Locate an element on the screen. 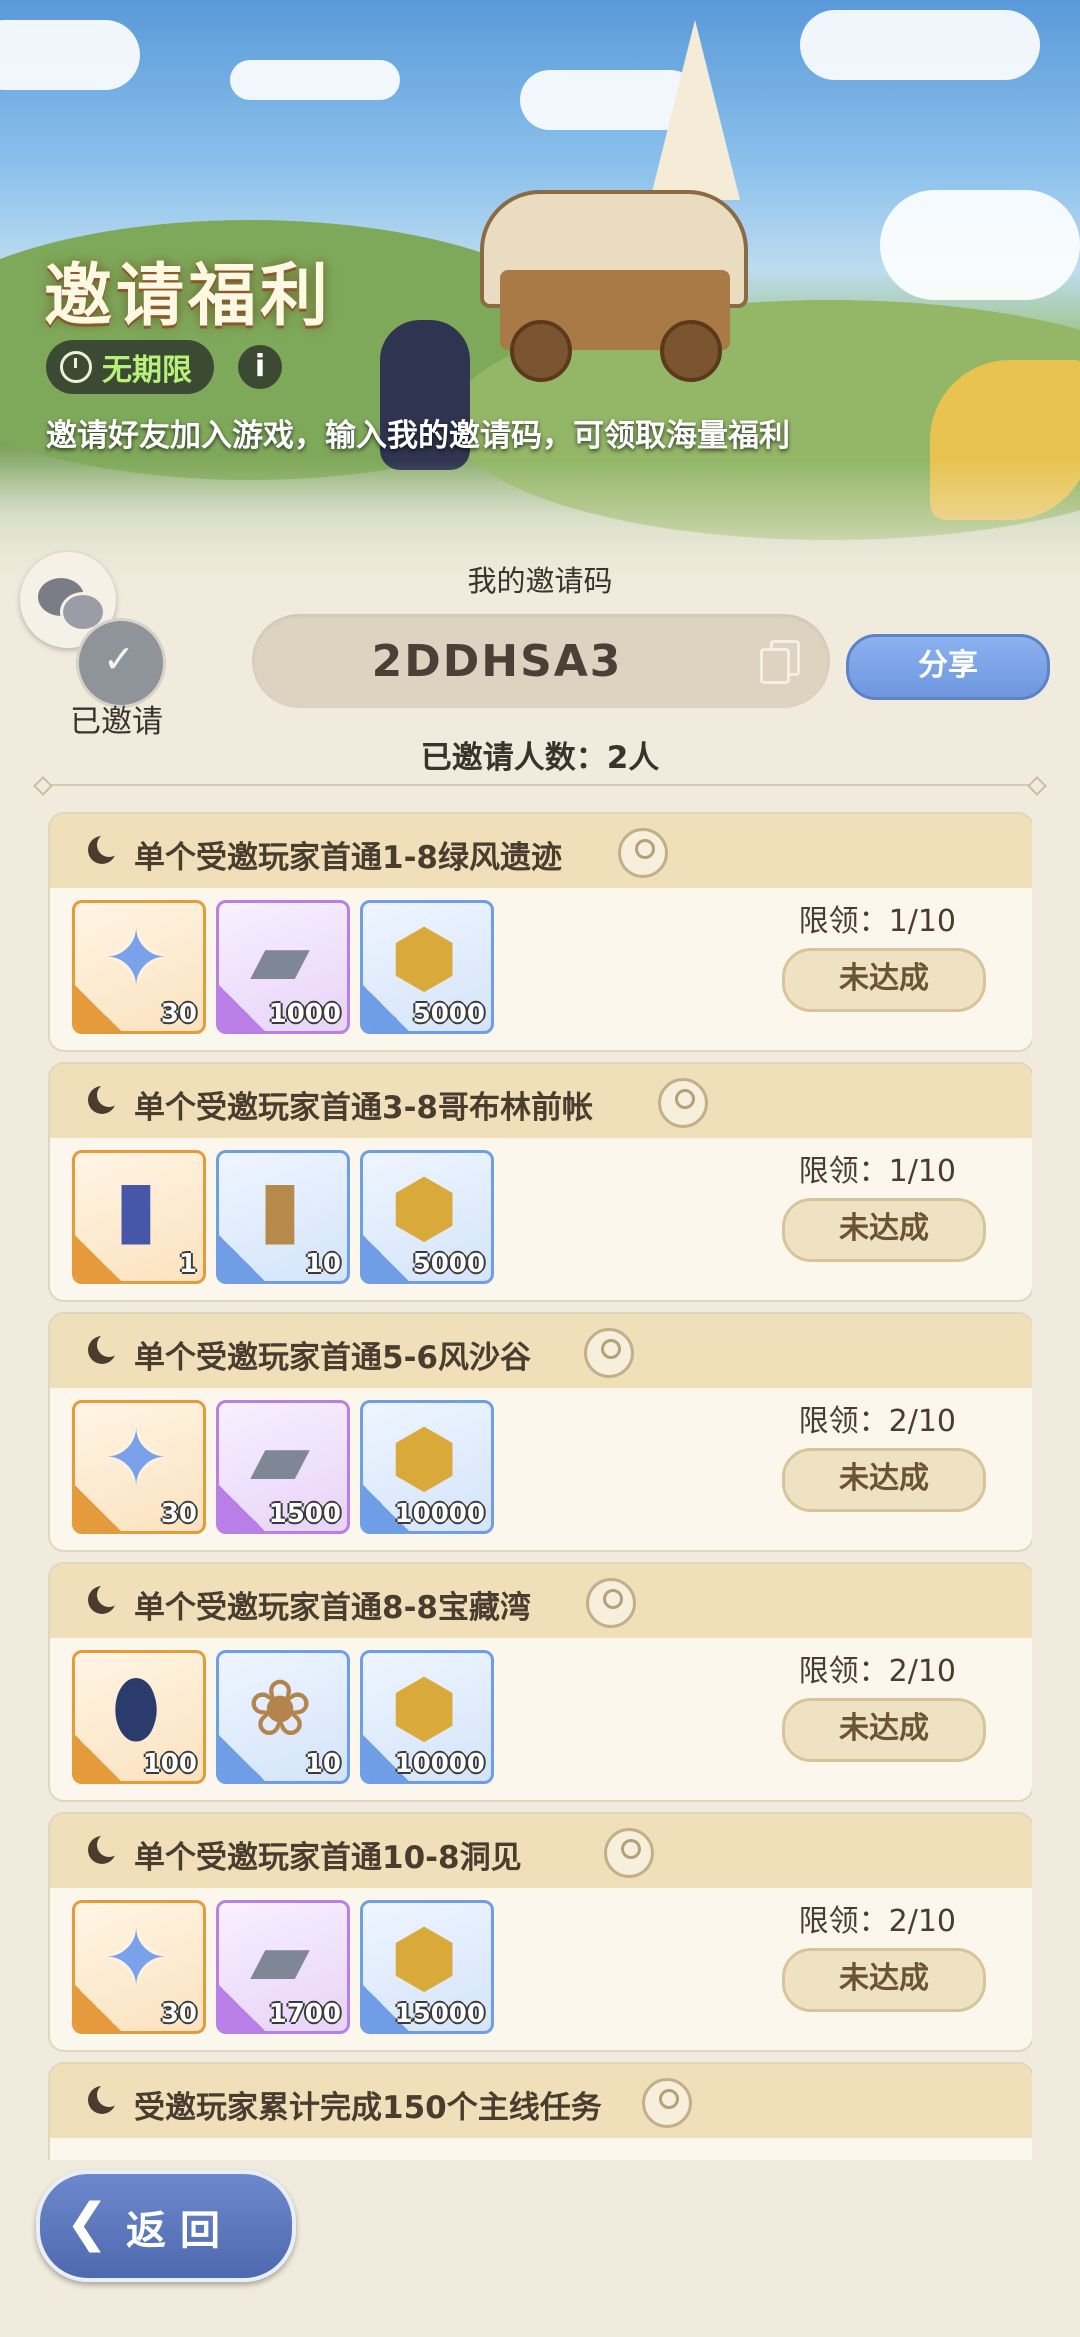 This screenshot has height=2337, width=1080. reward-item: ▰ 1000 is located at coordinates (283, 967).